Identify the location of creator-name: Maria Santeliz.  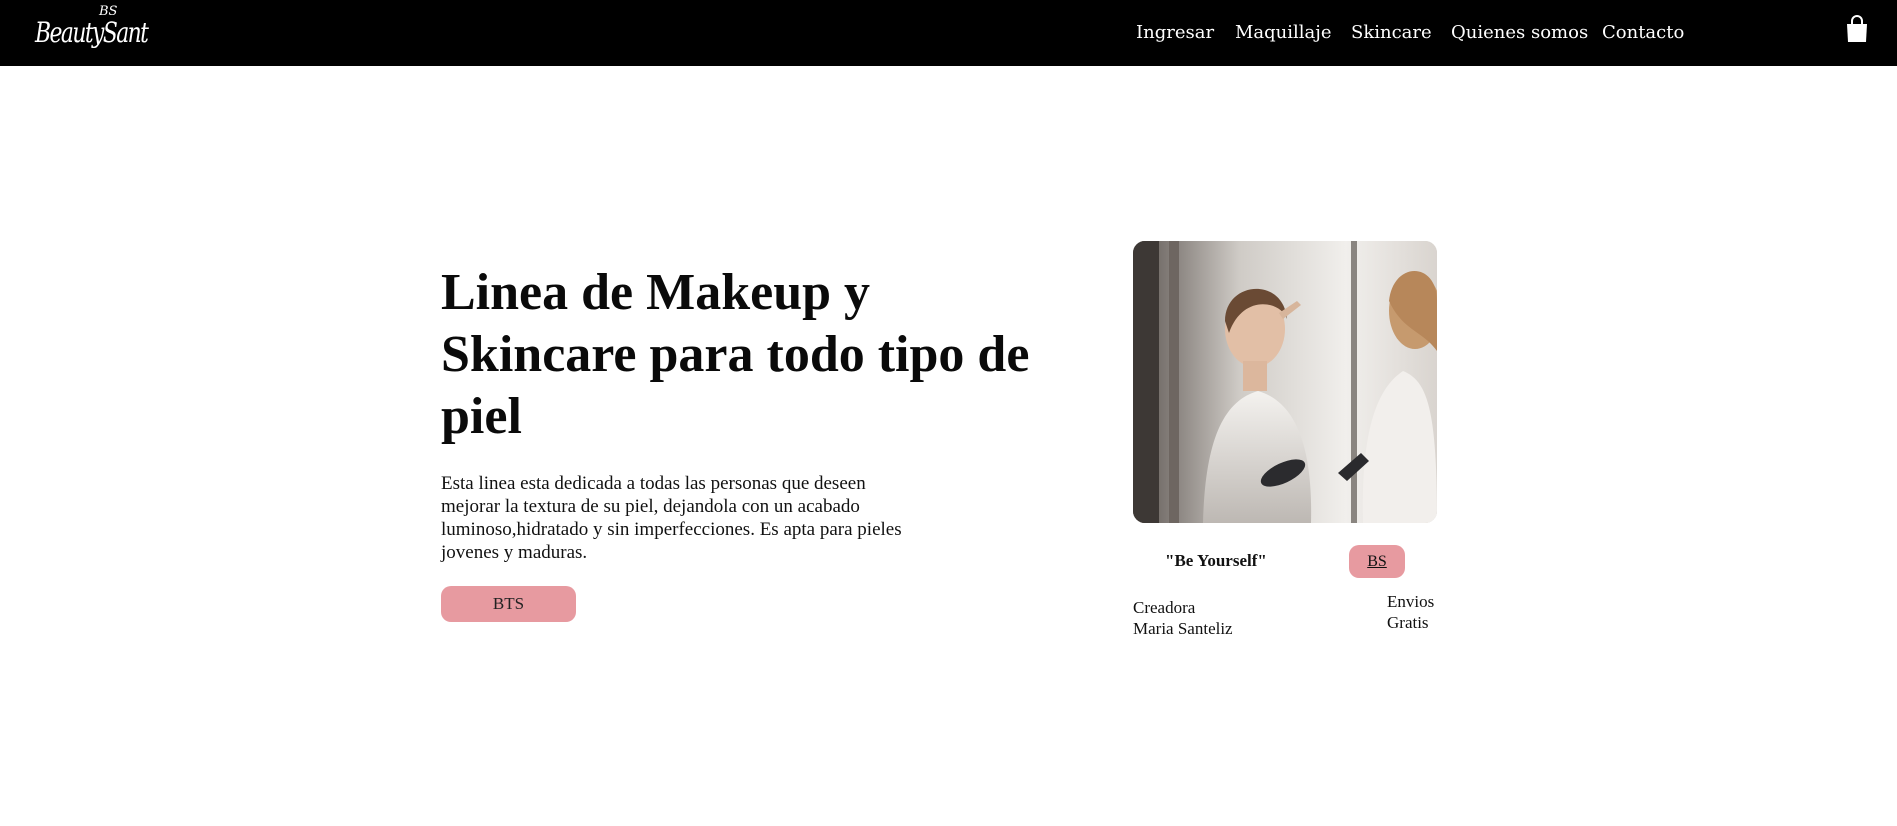
(1183, 628).